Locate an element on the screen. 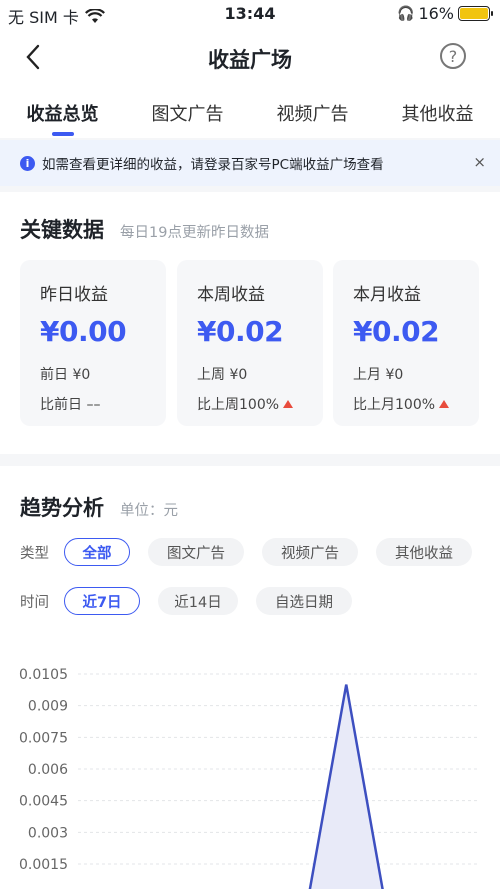 The height and width of the screenshot is (889, 500). stat-compare-text: 比上月100% is located at coordinates (394, 405).